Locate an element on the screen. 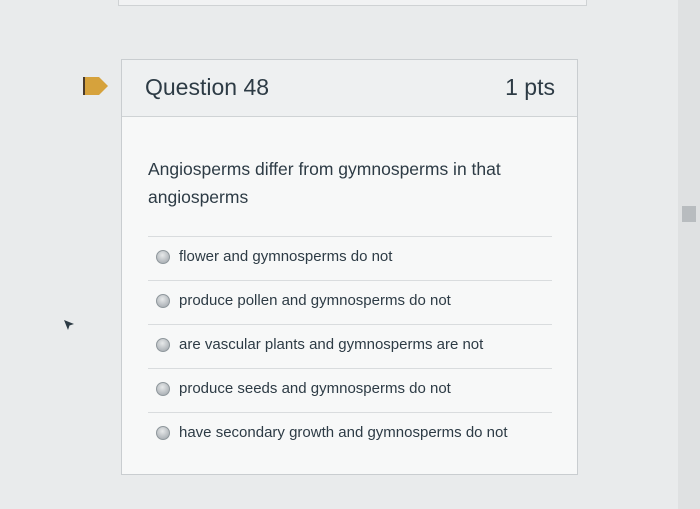  answer-option: produce pollen and gymnosperms do not is located at coordinates (350, 302).